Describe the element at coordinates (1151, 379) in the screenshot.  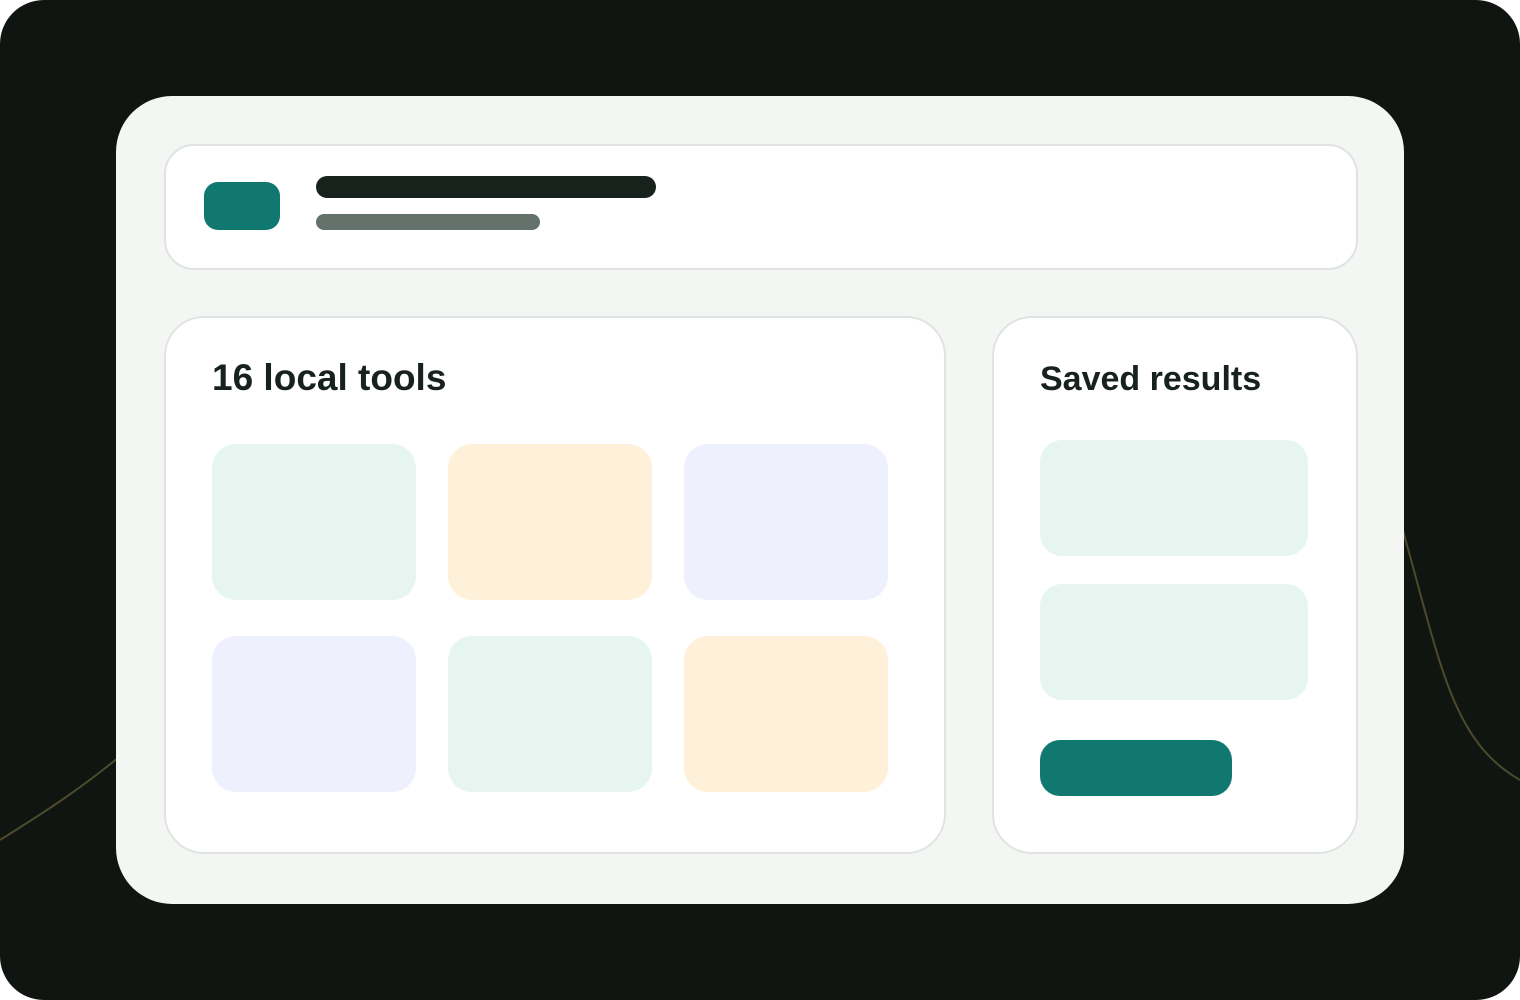
I see `saved-results-title: Saved results` at that location.